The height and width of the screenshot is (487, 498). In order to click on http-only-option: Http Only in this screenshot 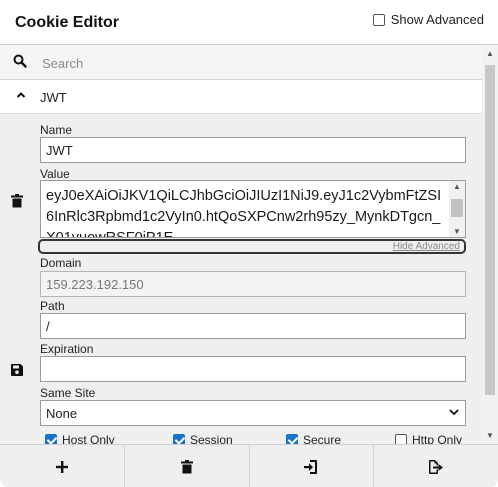, I will do `click(428, 438)`.